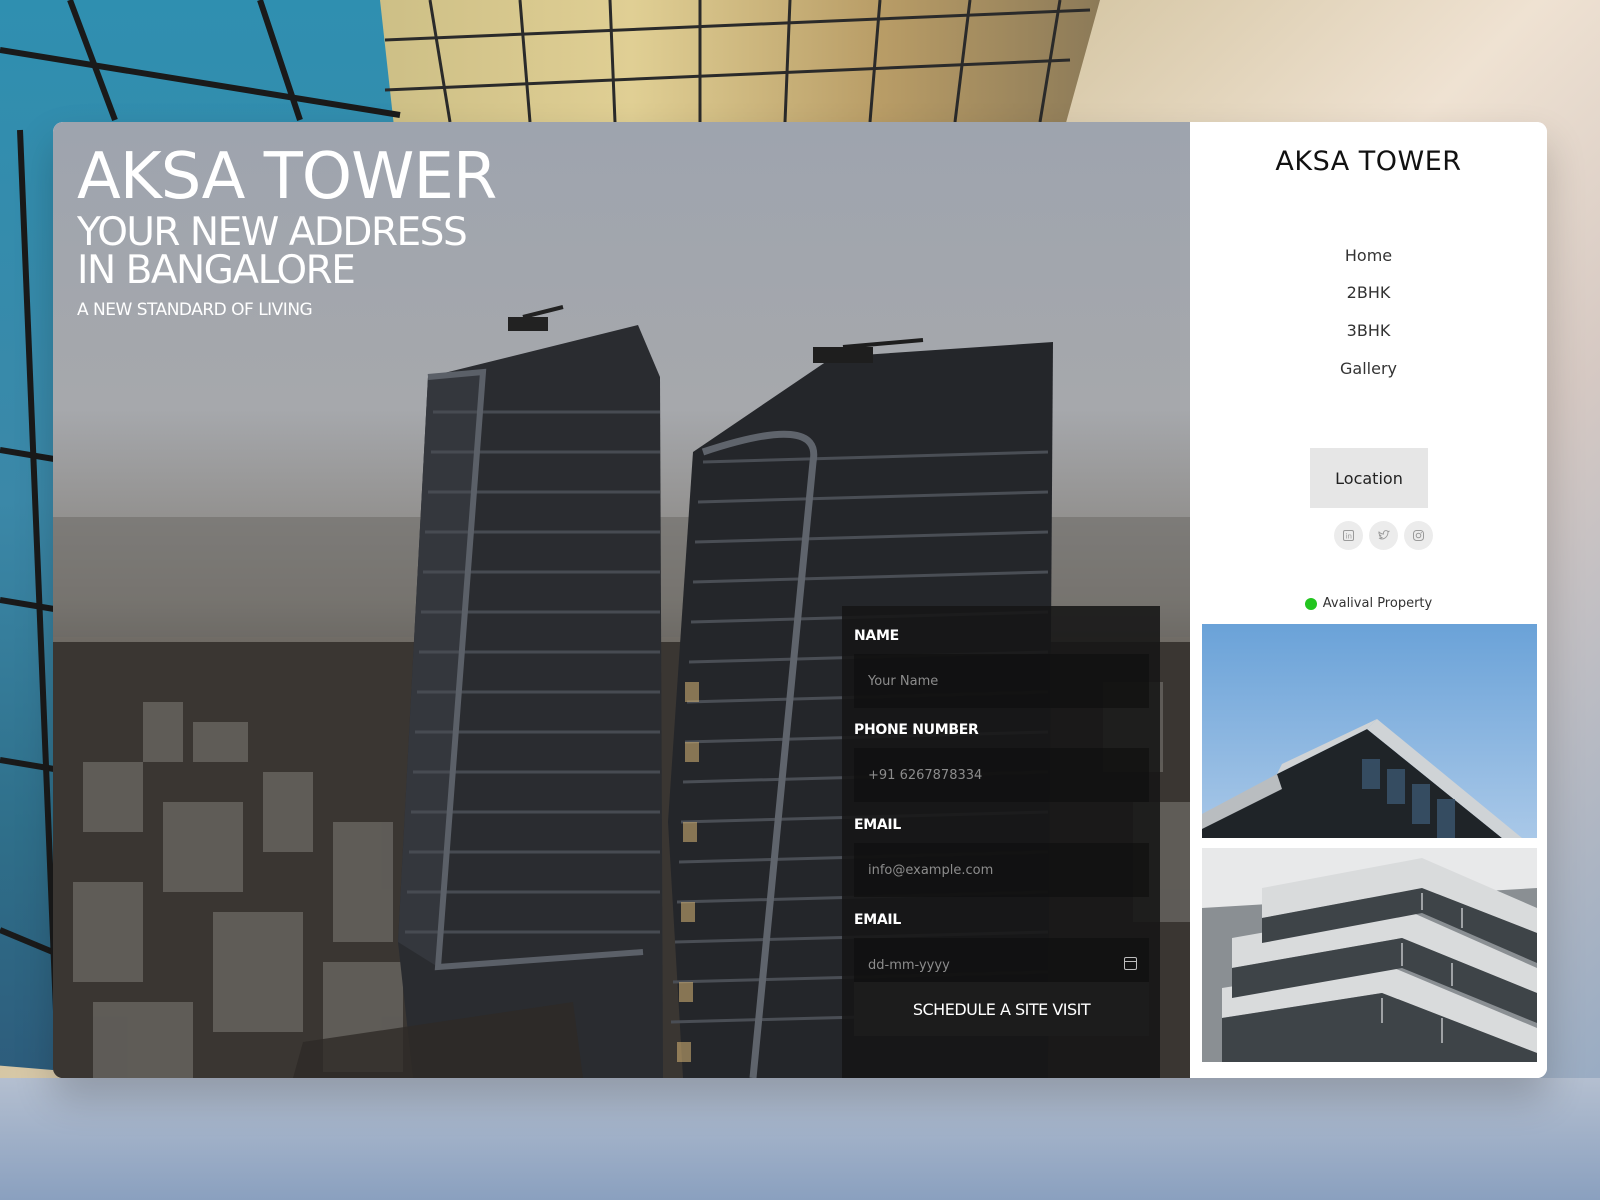 The image size is (1600, 1200). Describe the element at coordinates (877, 825) in the screenshot. I see `email-label: EMAIL` at that location.